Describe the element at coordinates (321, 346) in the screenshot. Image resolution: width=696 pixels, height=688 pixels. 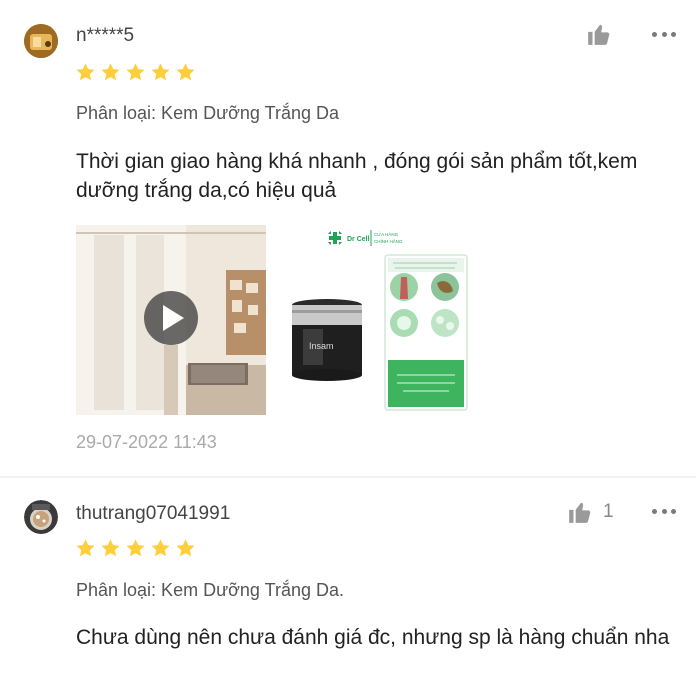
I see `jar-label: Insam` at that location.